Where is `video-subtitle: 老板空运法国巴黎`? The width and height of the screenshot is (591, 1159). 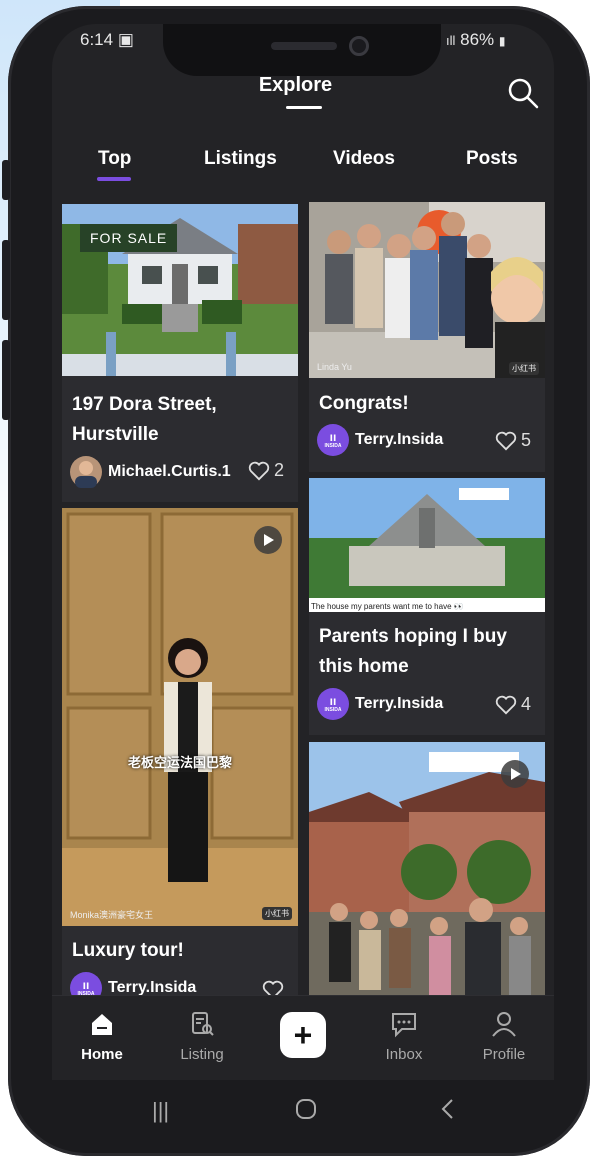 video-subtitle: 老板空运法国巴黎 is located at coordinates (179, 762).